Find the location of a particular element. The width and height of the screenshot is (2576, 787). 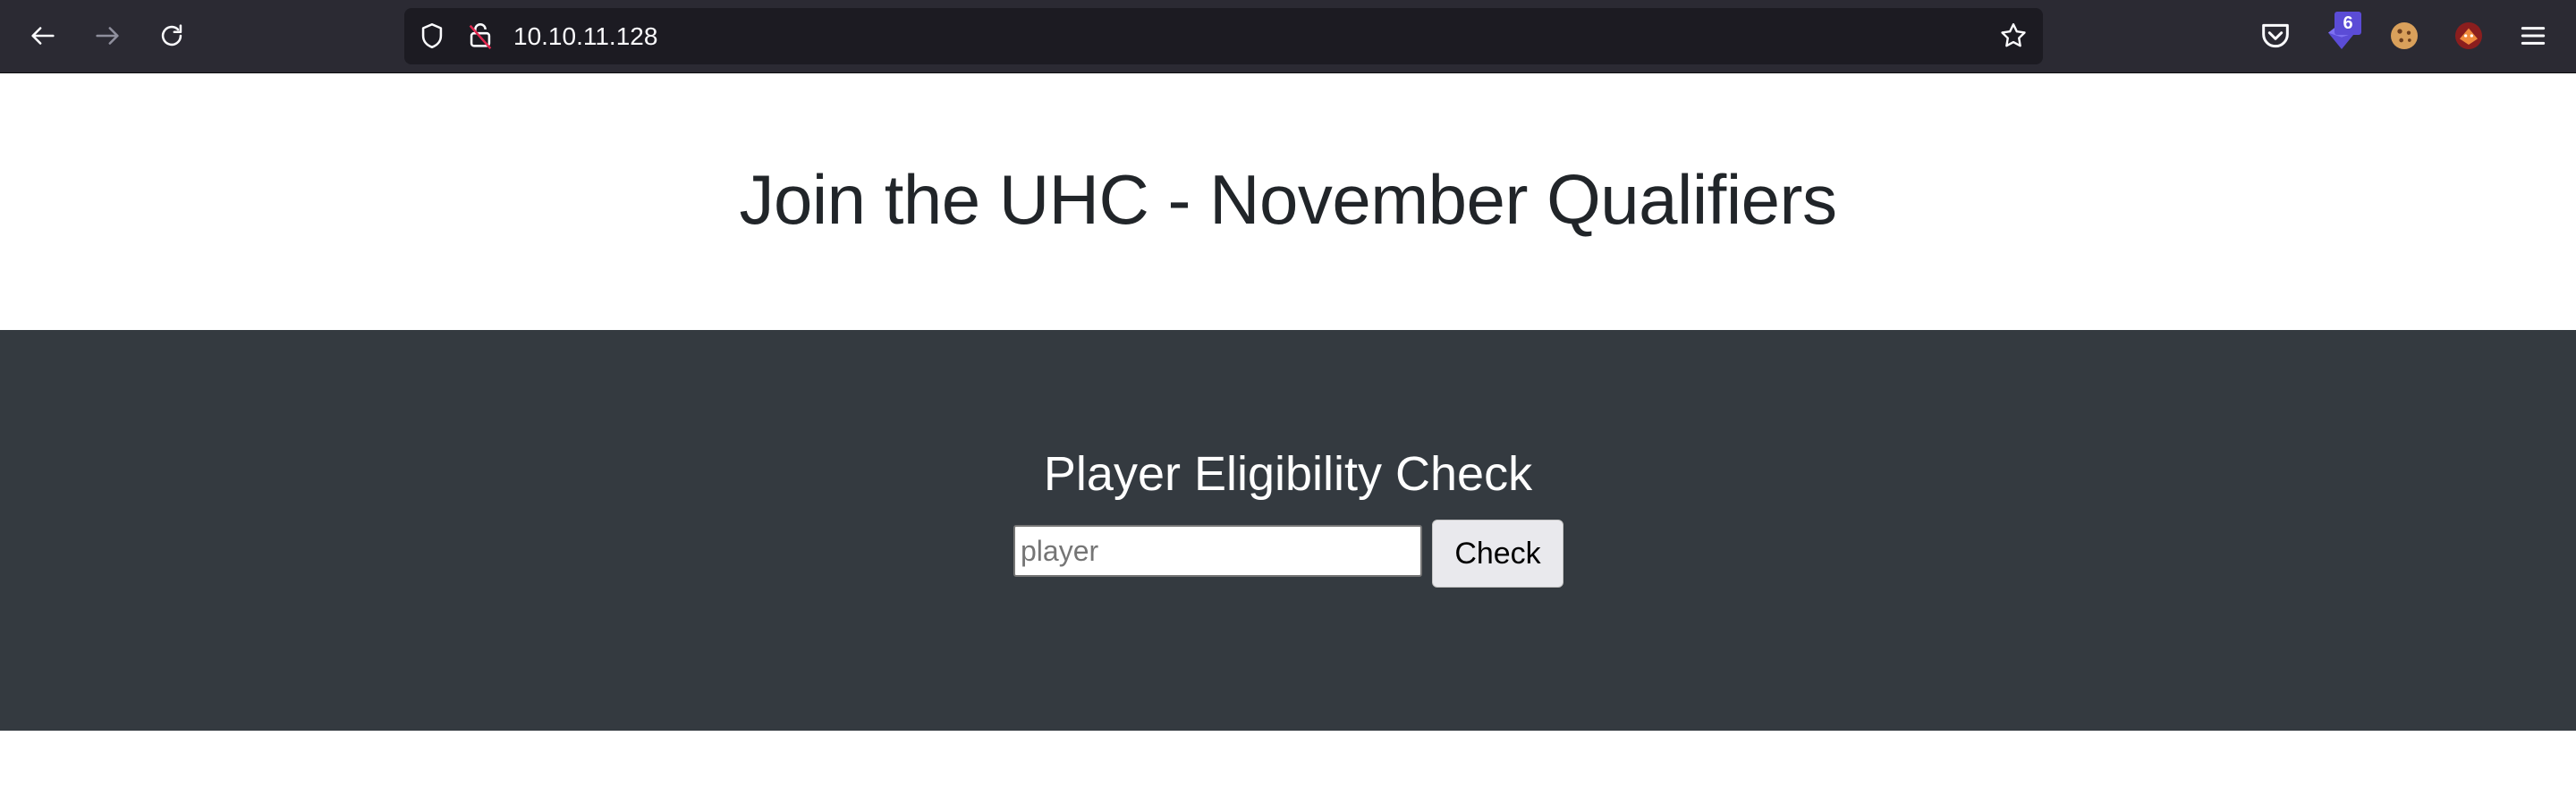

insecure-lock-icon is located at coordinates (480, 36).